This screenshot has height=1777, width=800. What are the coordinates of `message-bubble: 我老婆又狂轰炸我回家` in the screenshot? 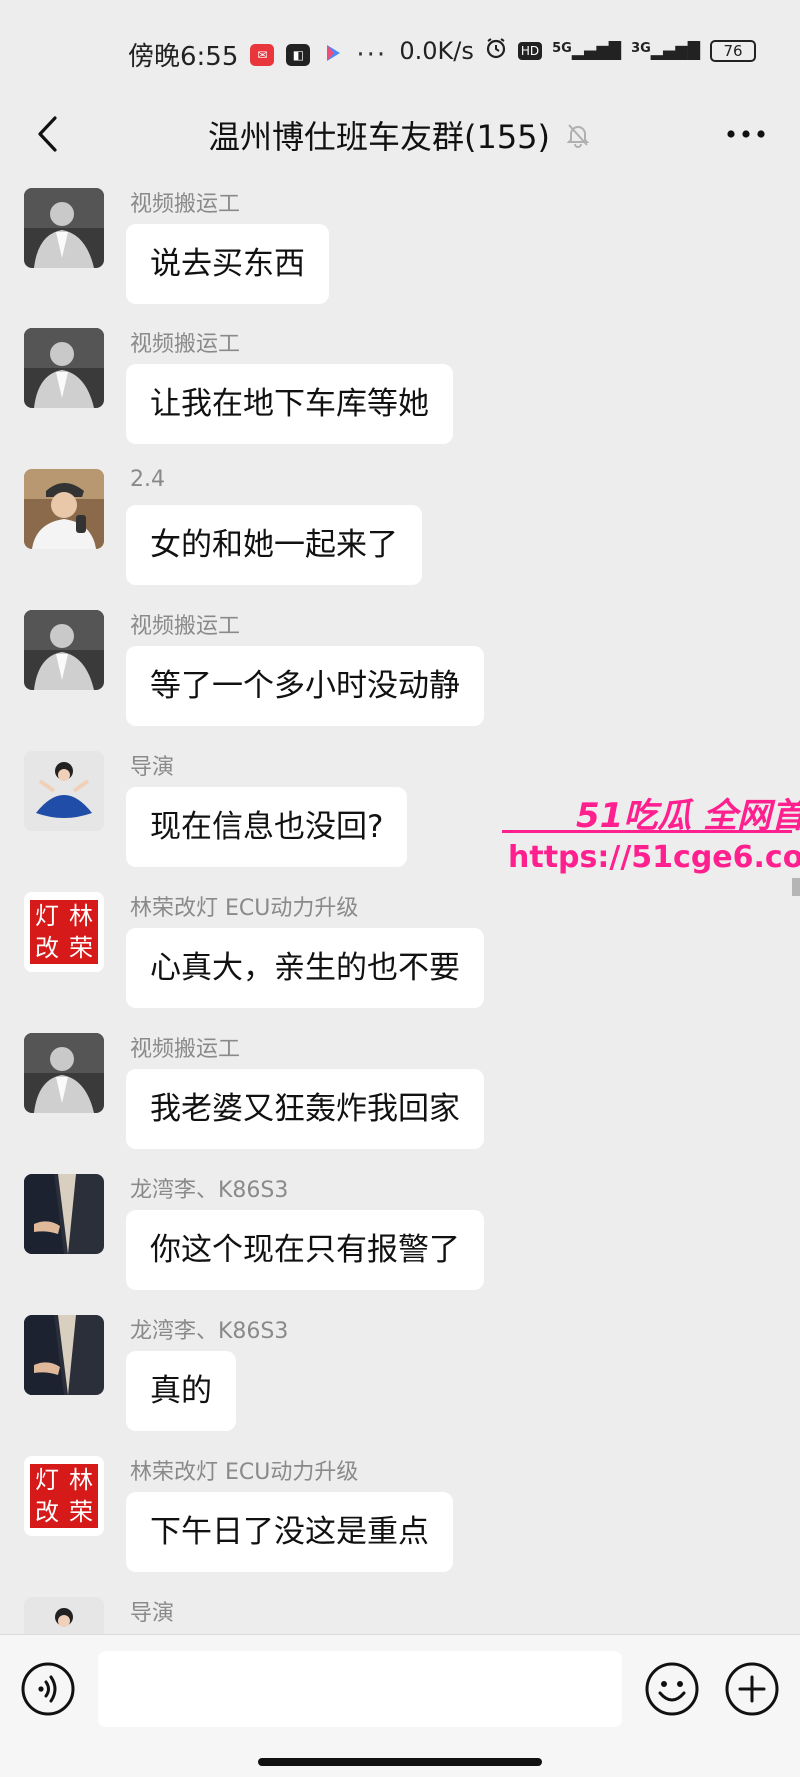 It's located at (305, 1109).